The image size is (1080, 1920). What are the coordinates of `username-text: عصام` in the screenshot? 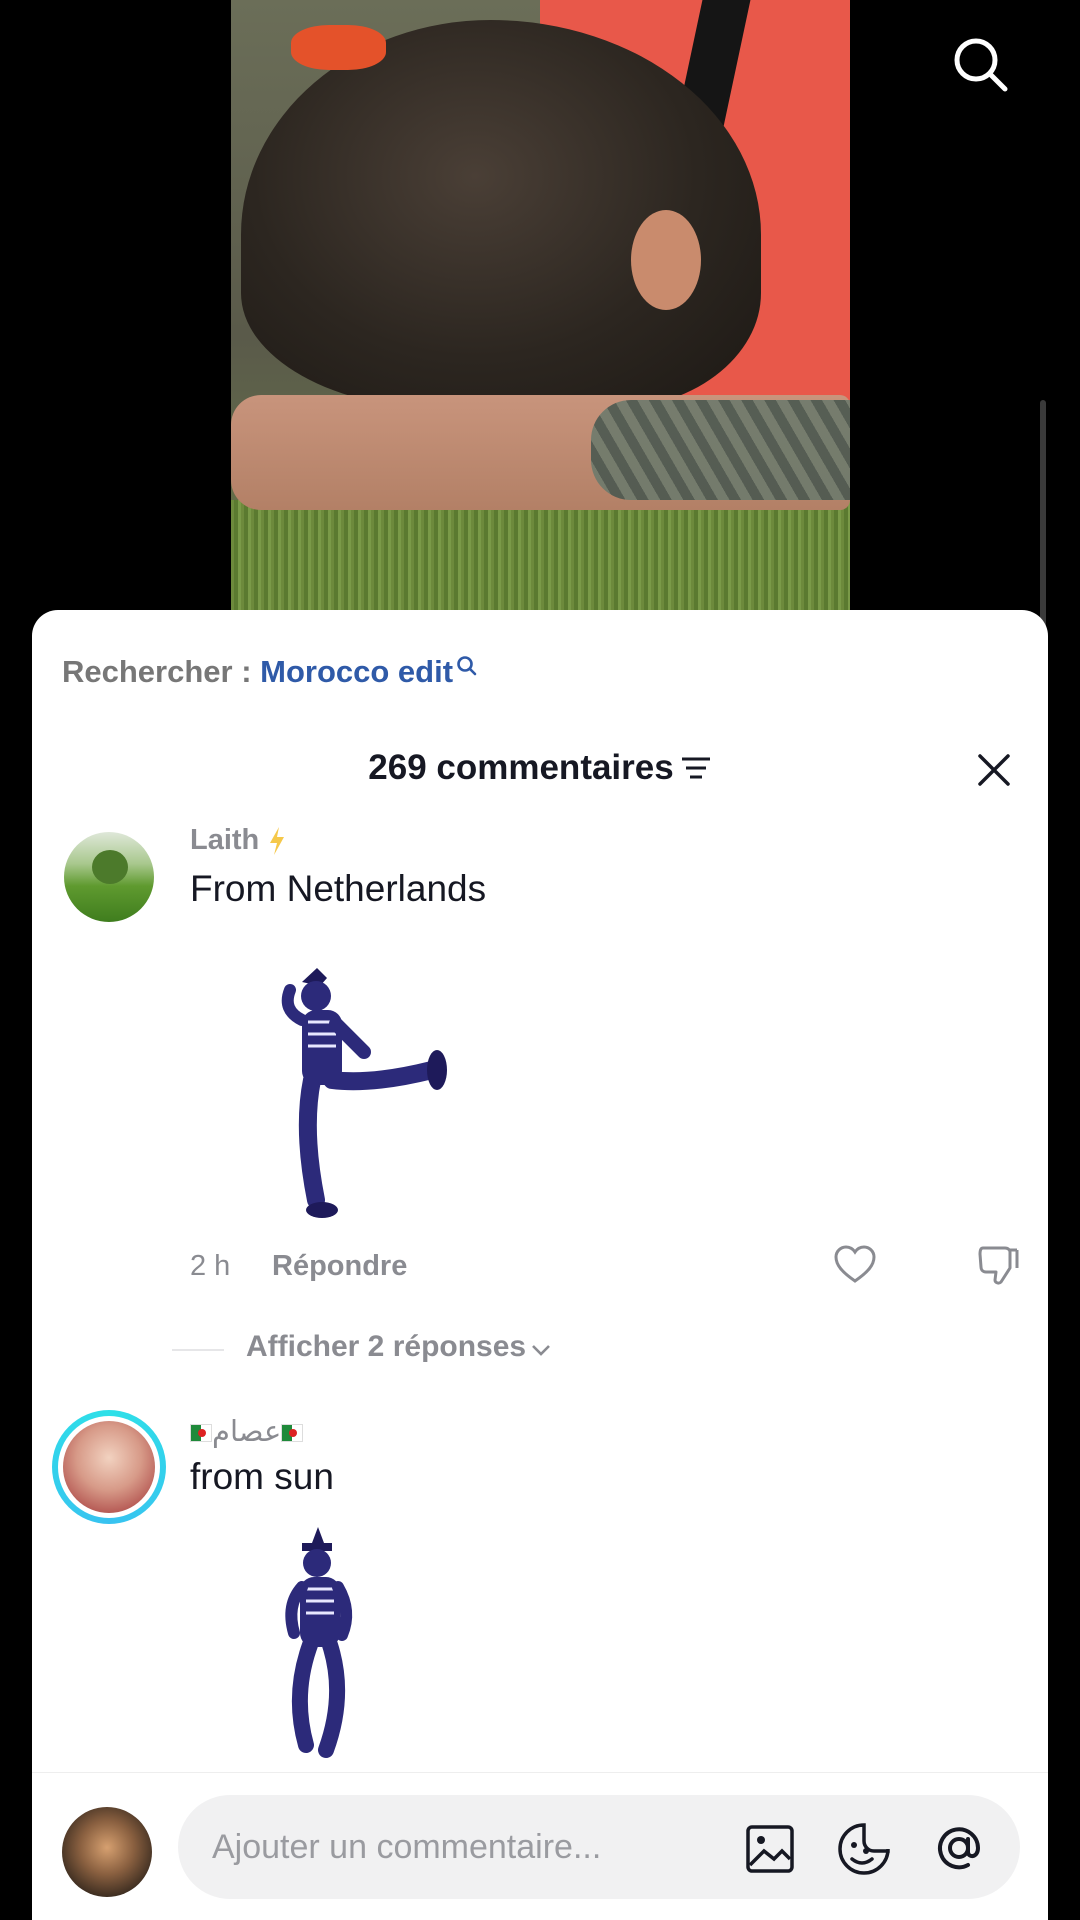 It's located at (247, 1432).